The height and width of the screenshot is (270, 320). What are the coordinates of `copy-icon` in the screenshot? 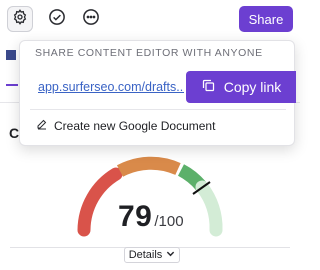 It's located at (208, 87).